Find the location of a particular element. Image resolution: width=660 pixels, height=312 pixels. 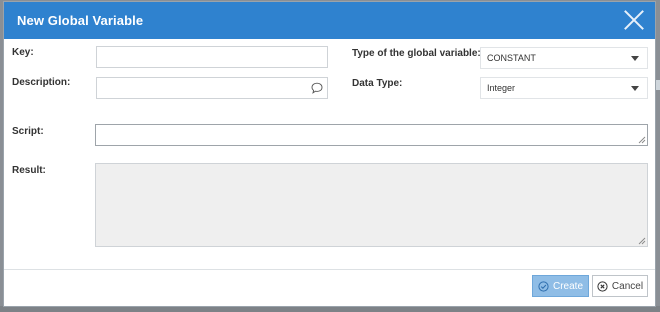

result-label: Result: is located at coordinates (29, 170).